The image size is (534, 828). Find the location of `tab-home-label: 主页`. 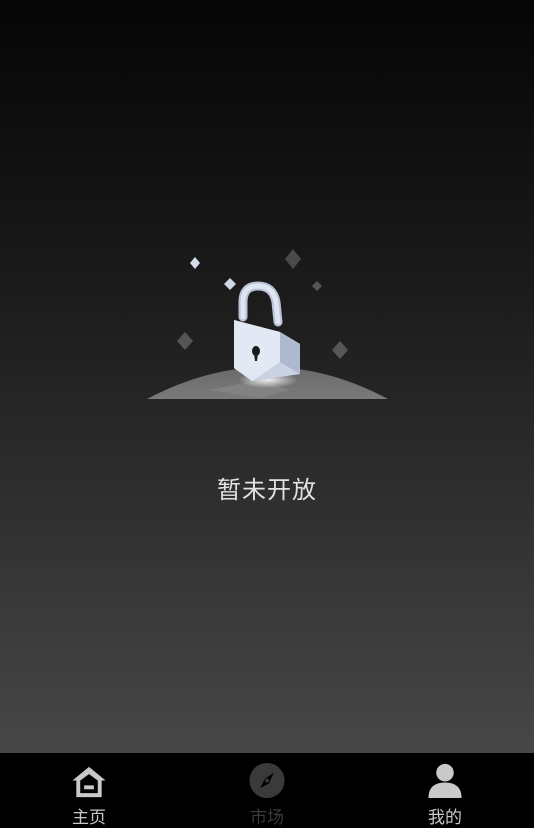

tab-home-label: 主页 is located at coordinates (89, 818).